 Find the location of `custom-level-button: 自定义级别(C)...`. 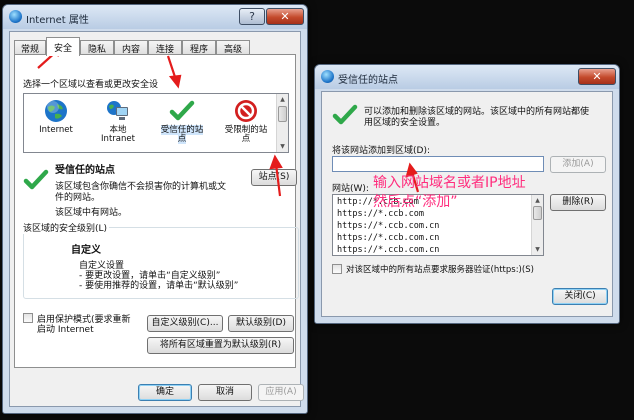

custom-level-button: 自定义级别(C)... is located at coordinates (185, 323).